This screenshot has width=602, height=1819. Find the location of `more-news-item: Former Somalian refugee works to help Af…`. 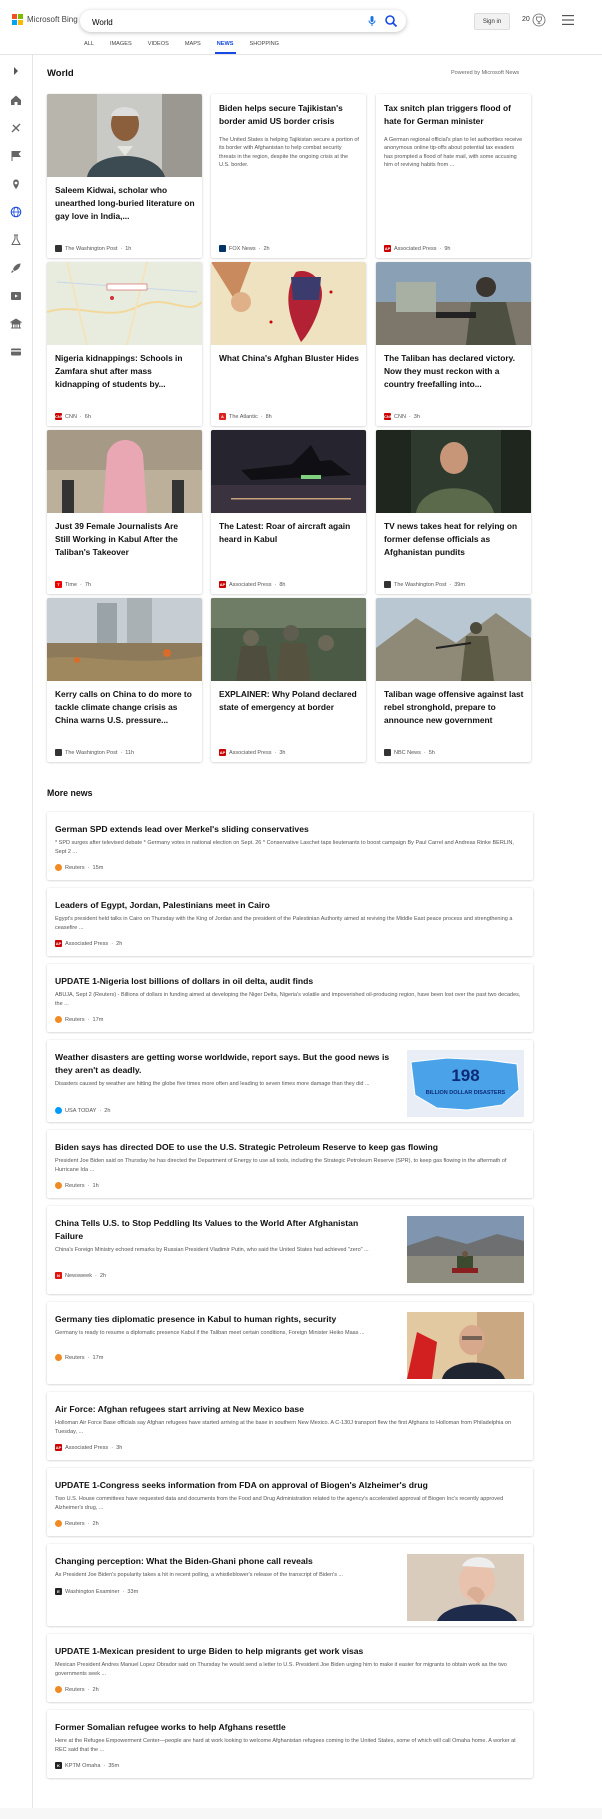

more-news-item: Former Somalian refugee works to help Af… is located at coordinates (290, 1744).